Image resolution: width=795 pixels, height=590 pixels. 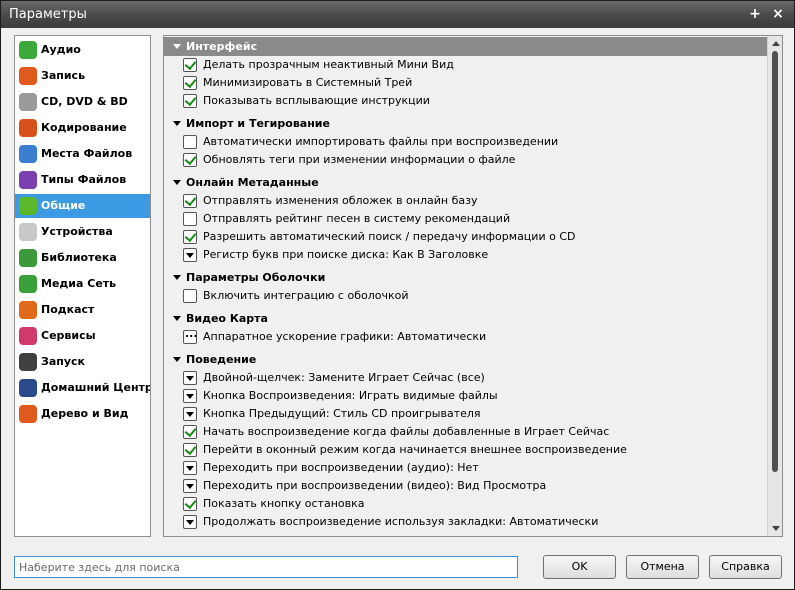 I want to click on sidebar-item: Подкаст, so click(x=82, y=310).